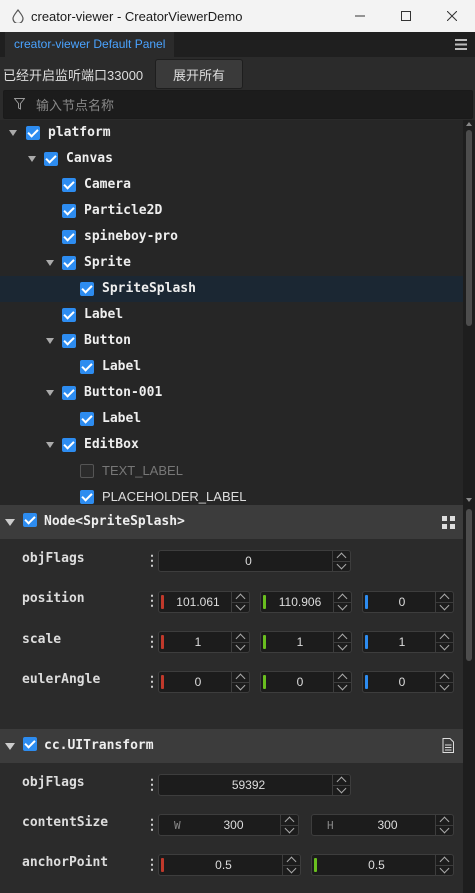 Image resolution: width=475 pixels, height=893 pixels. Describe the element at coordinates (306, 602) in the screenshot. I see `position-y-input: 110.906` at that location.